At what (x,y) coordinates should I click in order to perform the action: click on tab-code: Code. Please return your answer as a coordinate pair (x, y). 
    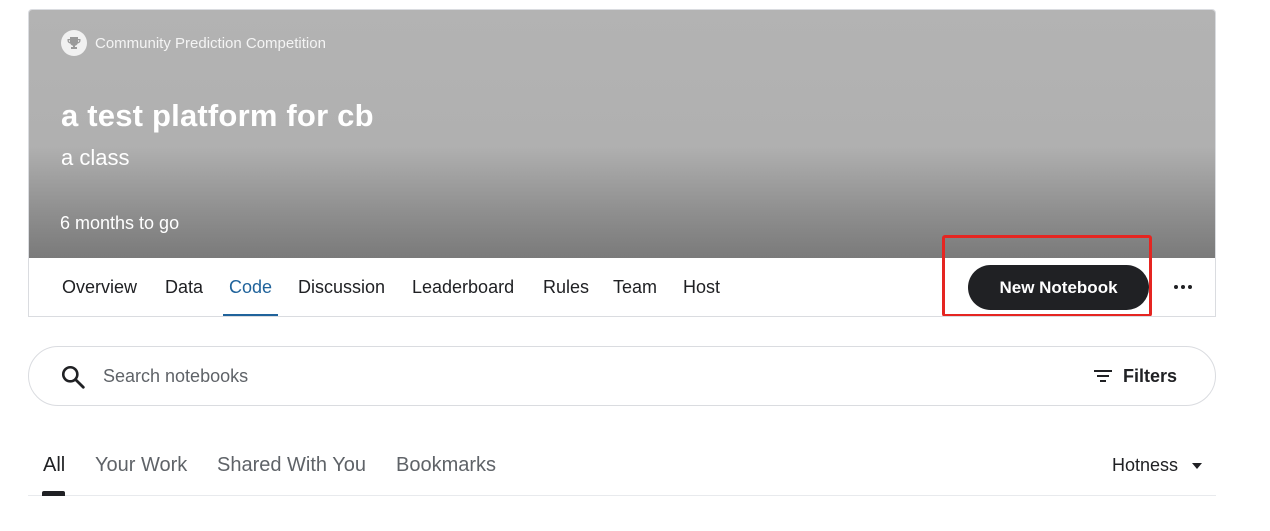
    Looking at the image, I should click on (250, 287).